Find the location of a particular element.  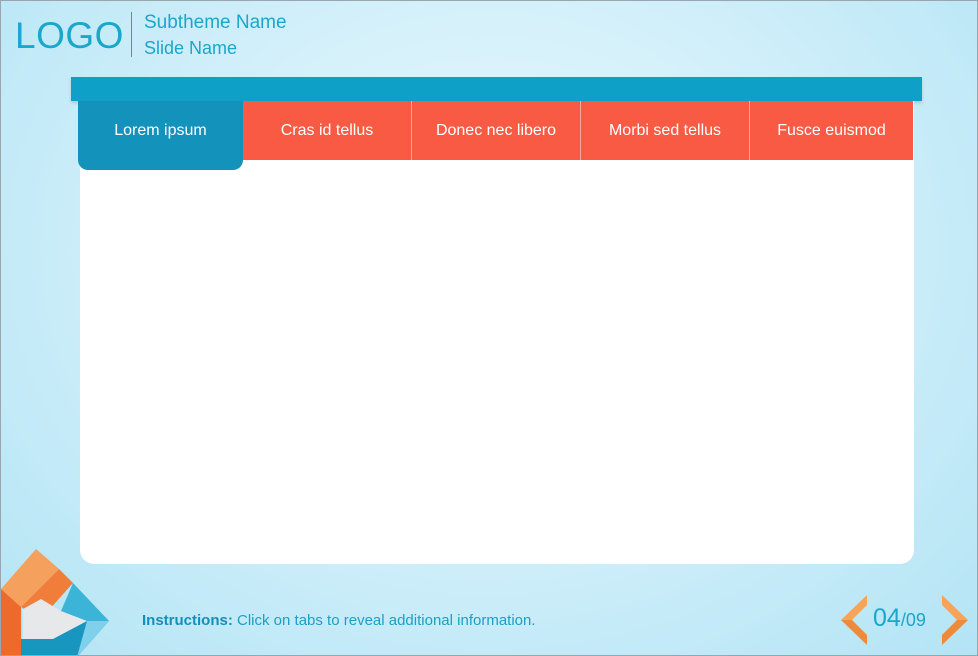

corner-decoration-icon is located at coordinates (56, 602).